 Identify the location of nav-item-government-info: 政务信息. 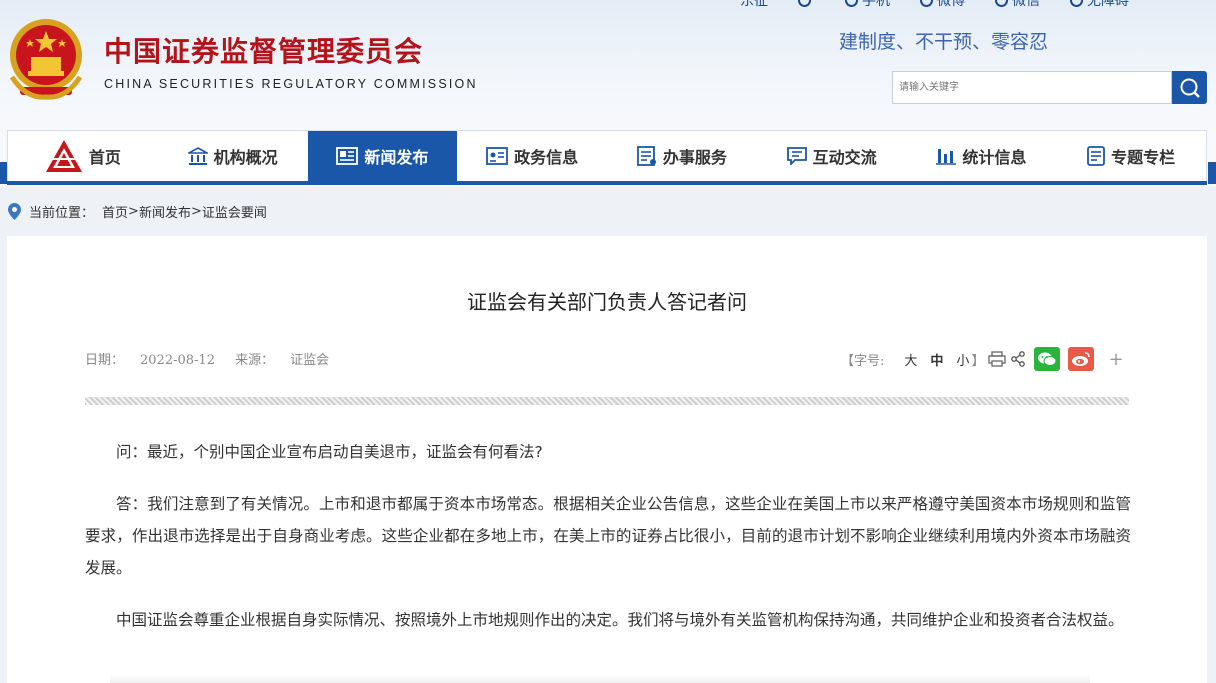
(532, 156).